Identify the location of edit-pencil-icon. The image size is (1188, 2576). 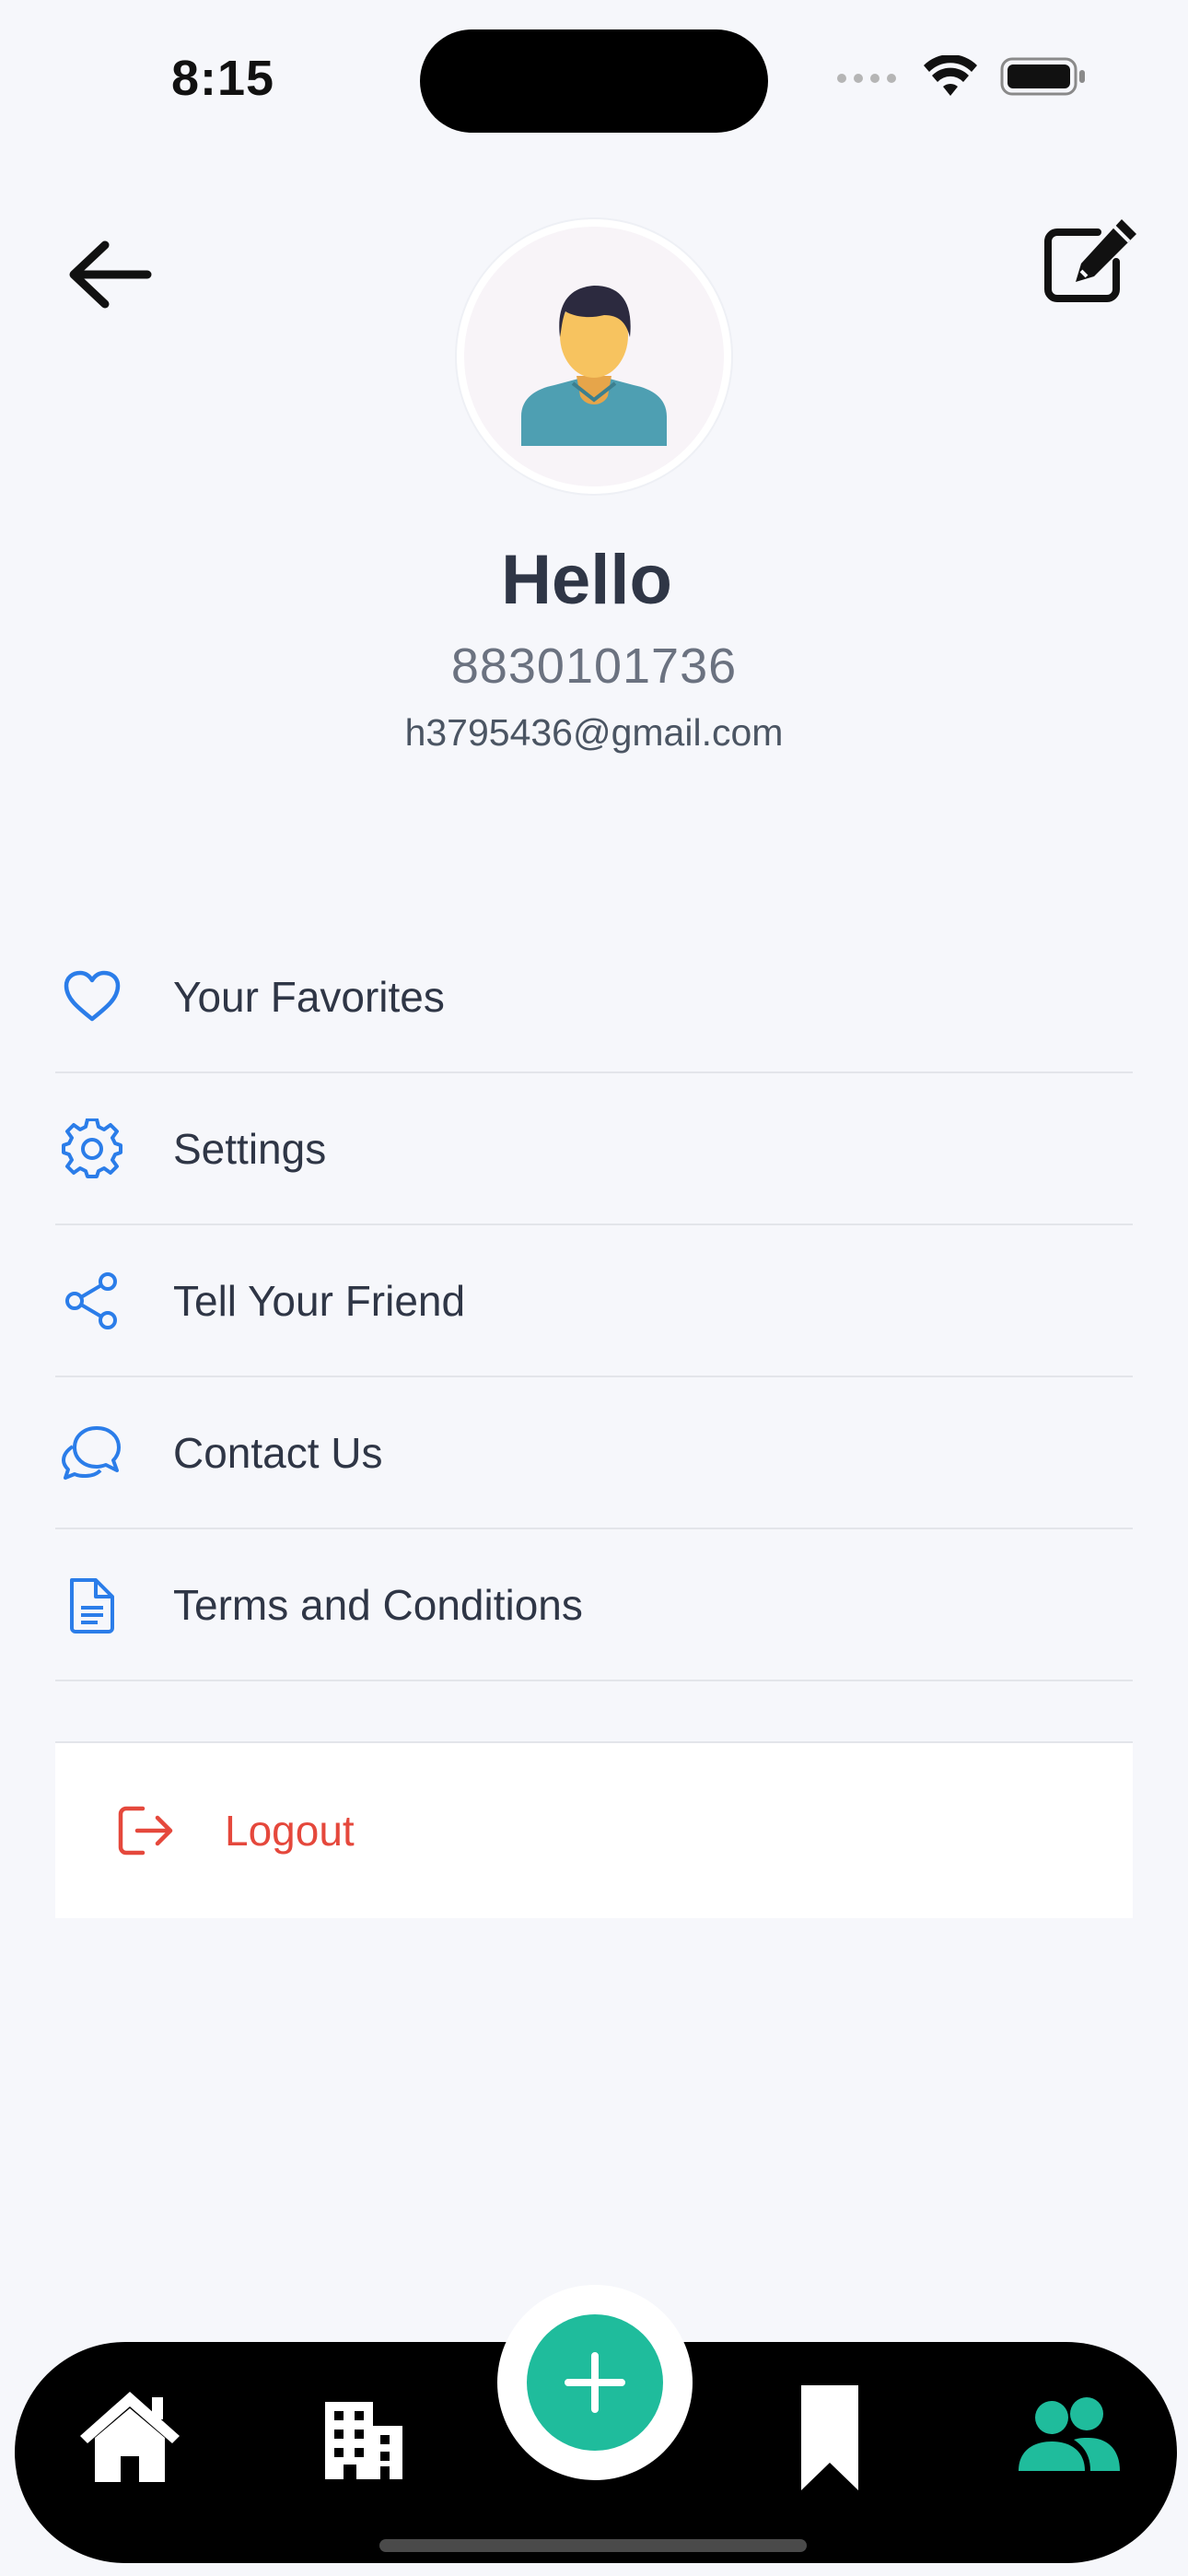
(1090, 260).